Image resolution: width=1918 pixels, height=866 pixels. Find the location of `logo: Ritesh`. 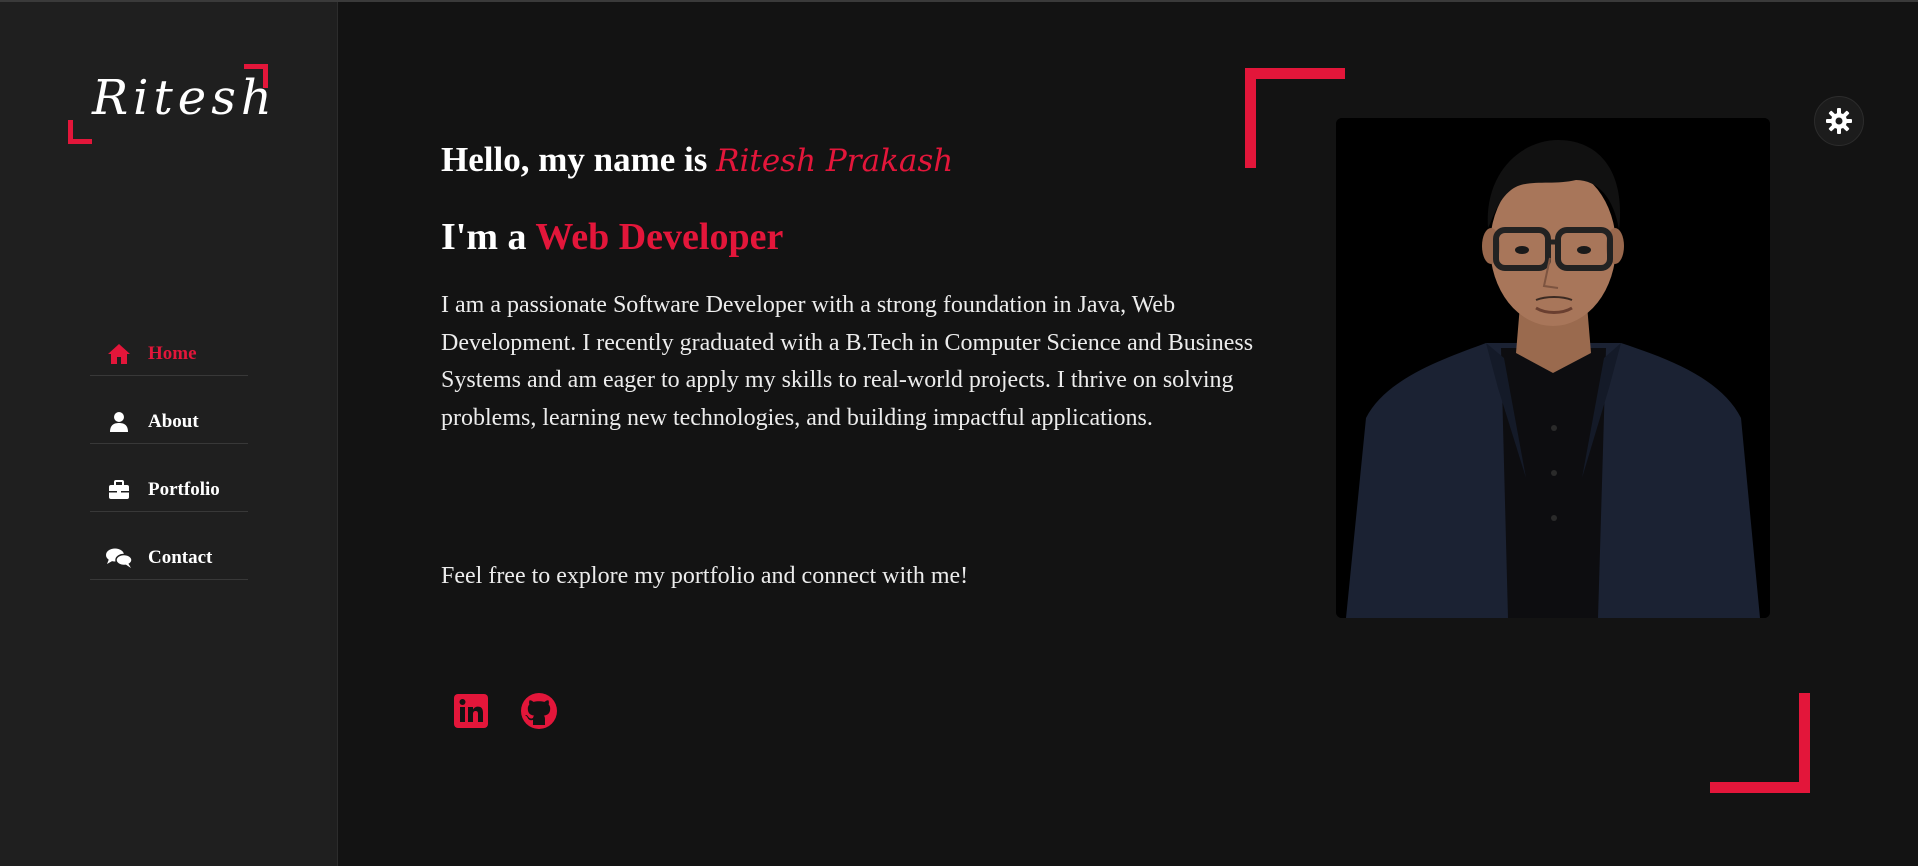

logo: Ritesh is located at coordinates (170, 104).